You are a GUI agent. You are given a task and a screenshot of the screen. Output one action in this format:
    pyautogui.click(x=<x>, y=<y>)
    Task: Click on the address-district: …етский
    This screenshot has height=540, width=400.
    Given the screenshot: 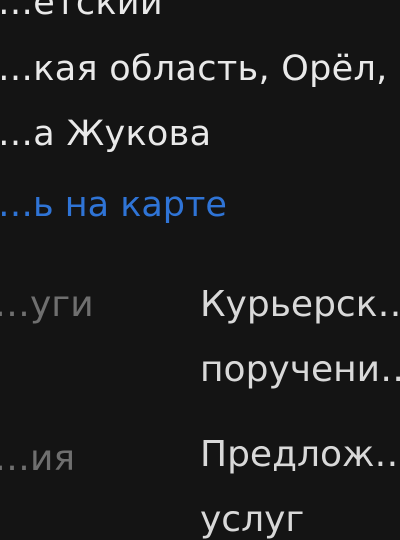 What is the action you would take?
    pyautogui.click(x=81, y=11)
    